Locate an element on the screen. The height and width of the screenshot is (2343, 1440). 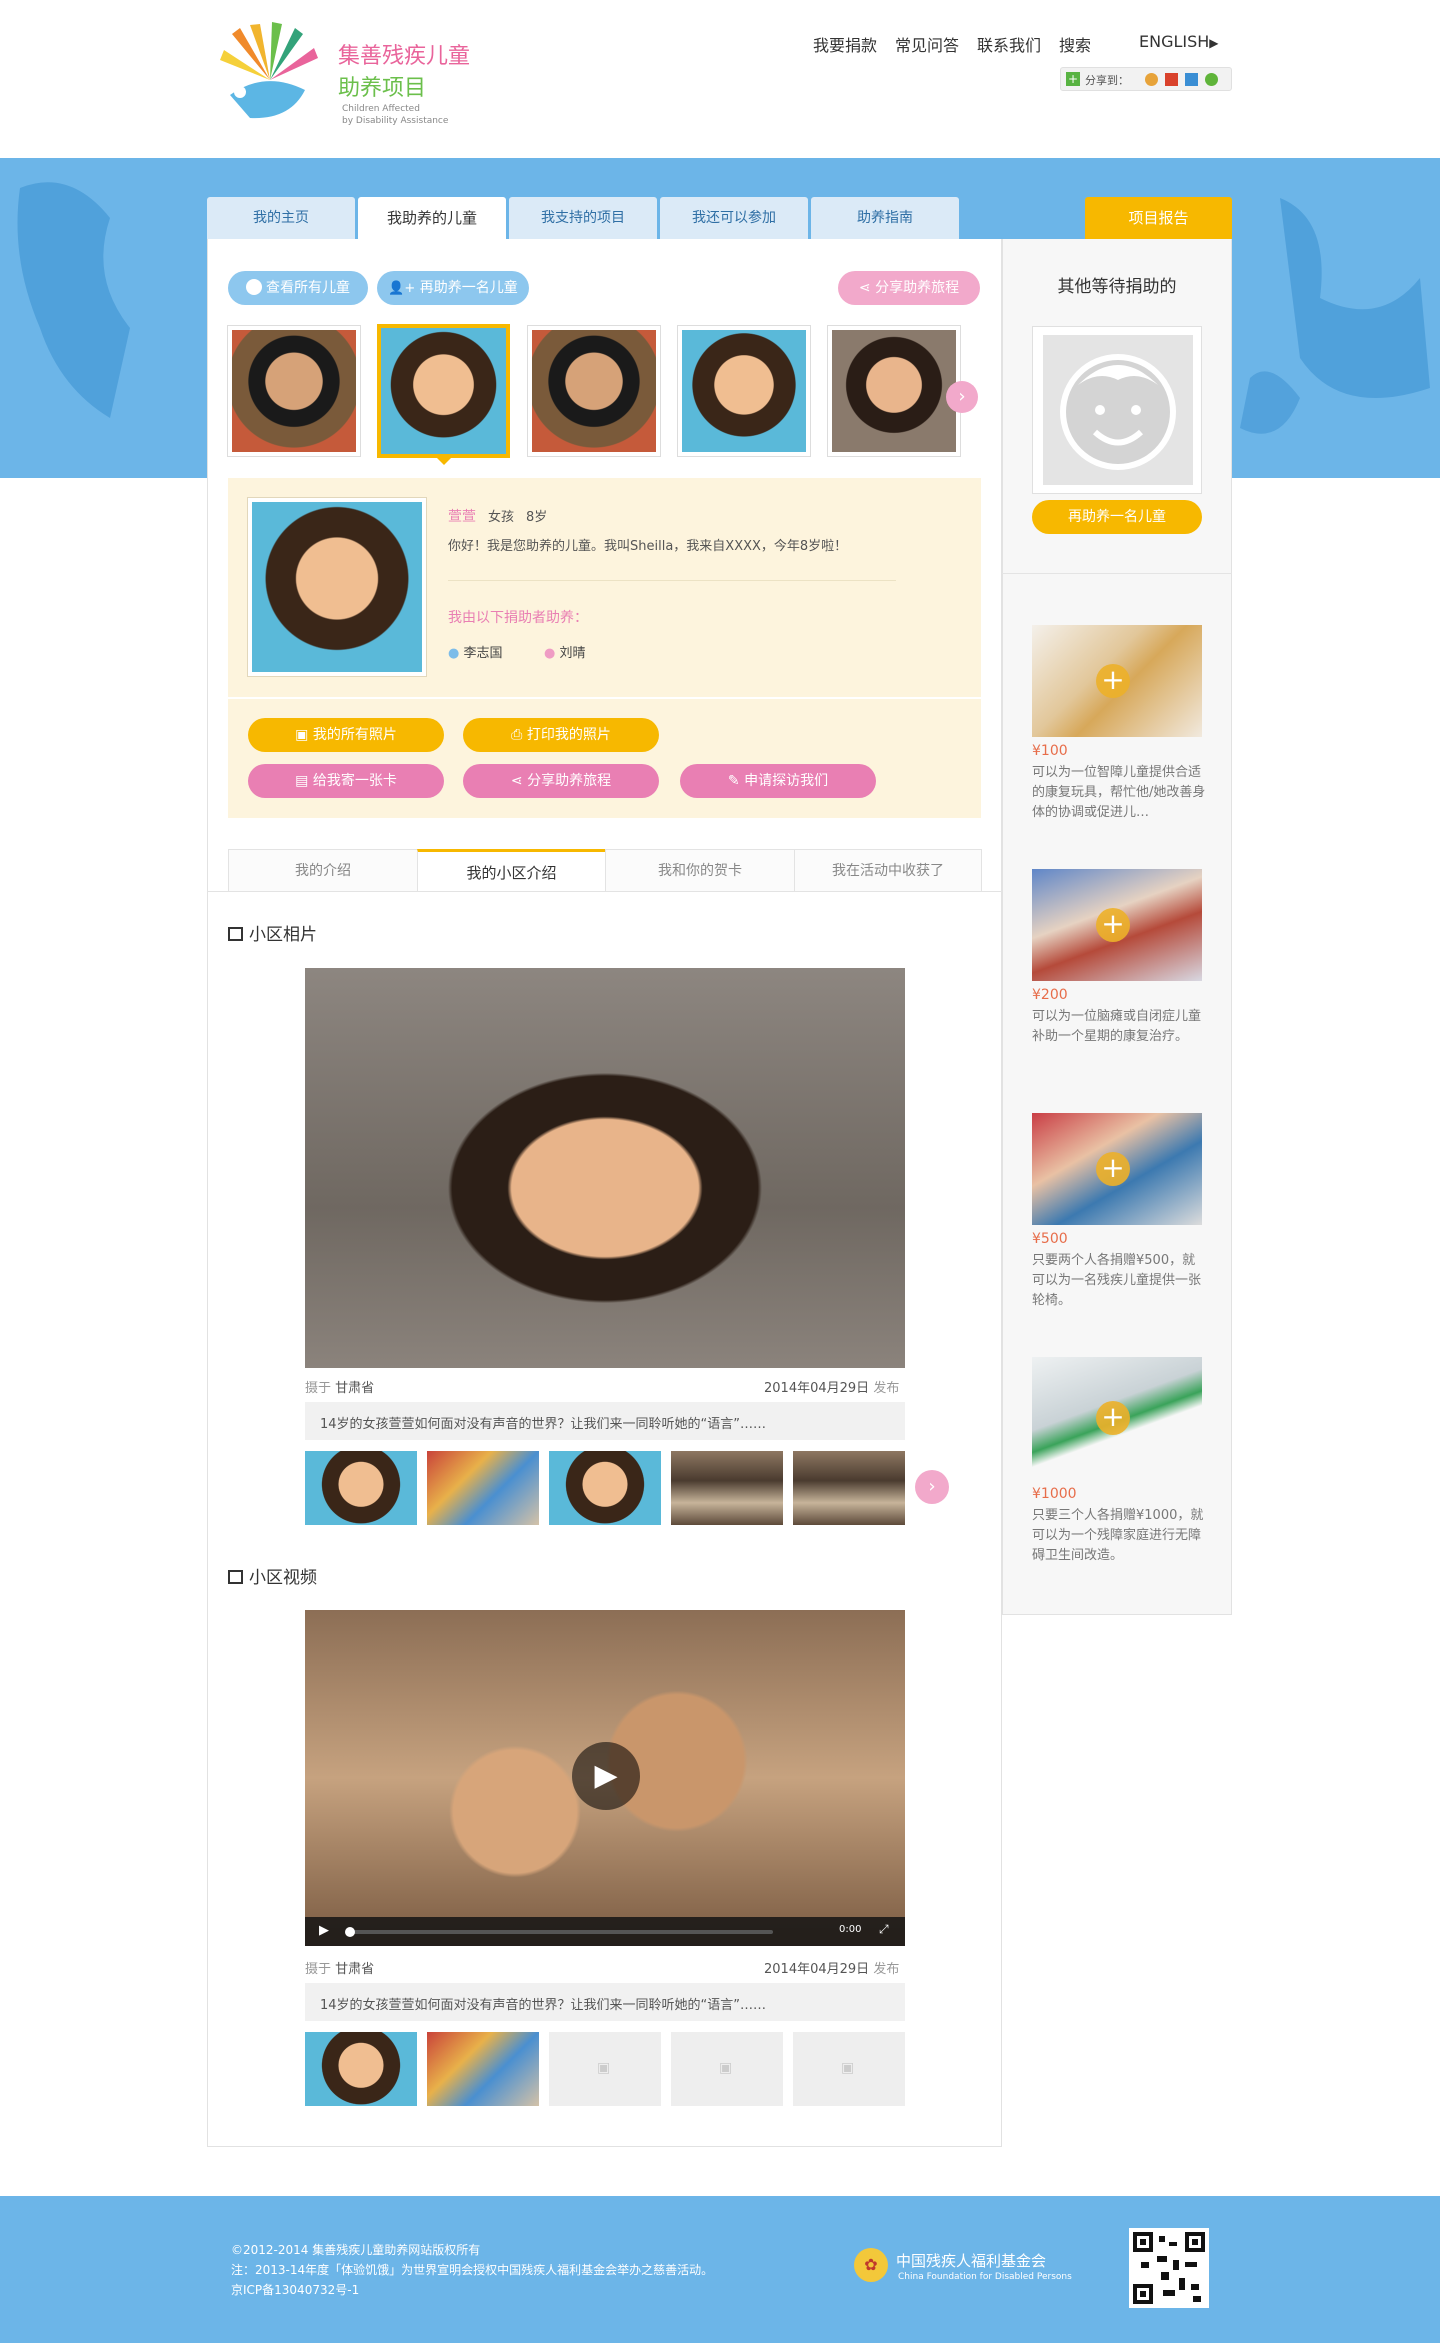
child-intro: 你好！我是您助养的儿童。我叫Sheilla，我来自XXXX，今年8岁啦！ is located at coordinates (648, 546).